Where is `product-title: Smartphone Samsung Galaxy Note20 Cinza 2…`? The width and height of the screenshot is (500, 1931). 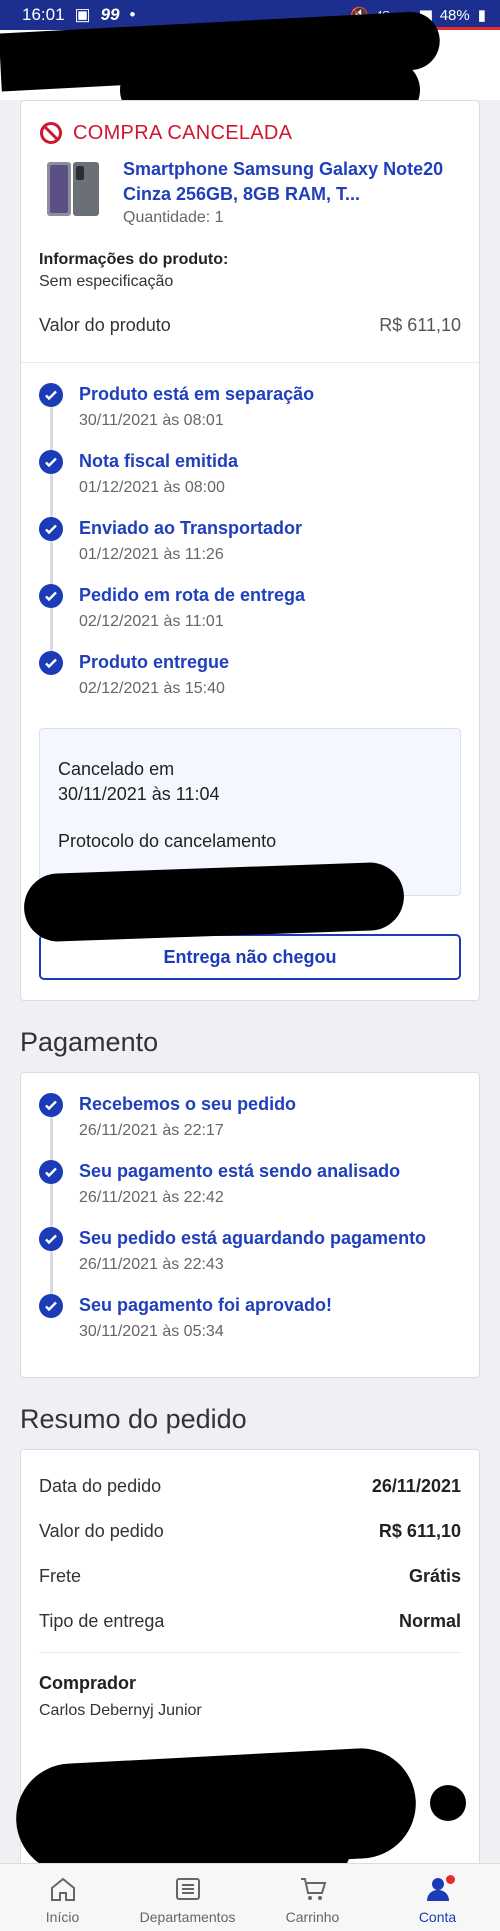
product-title: Smartphone Samsung Galaxy Note20 Cinza 2… is located at coordinates (292, 182).